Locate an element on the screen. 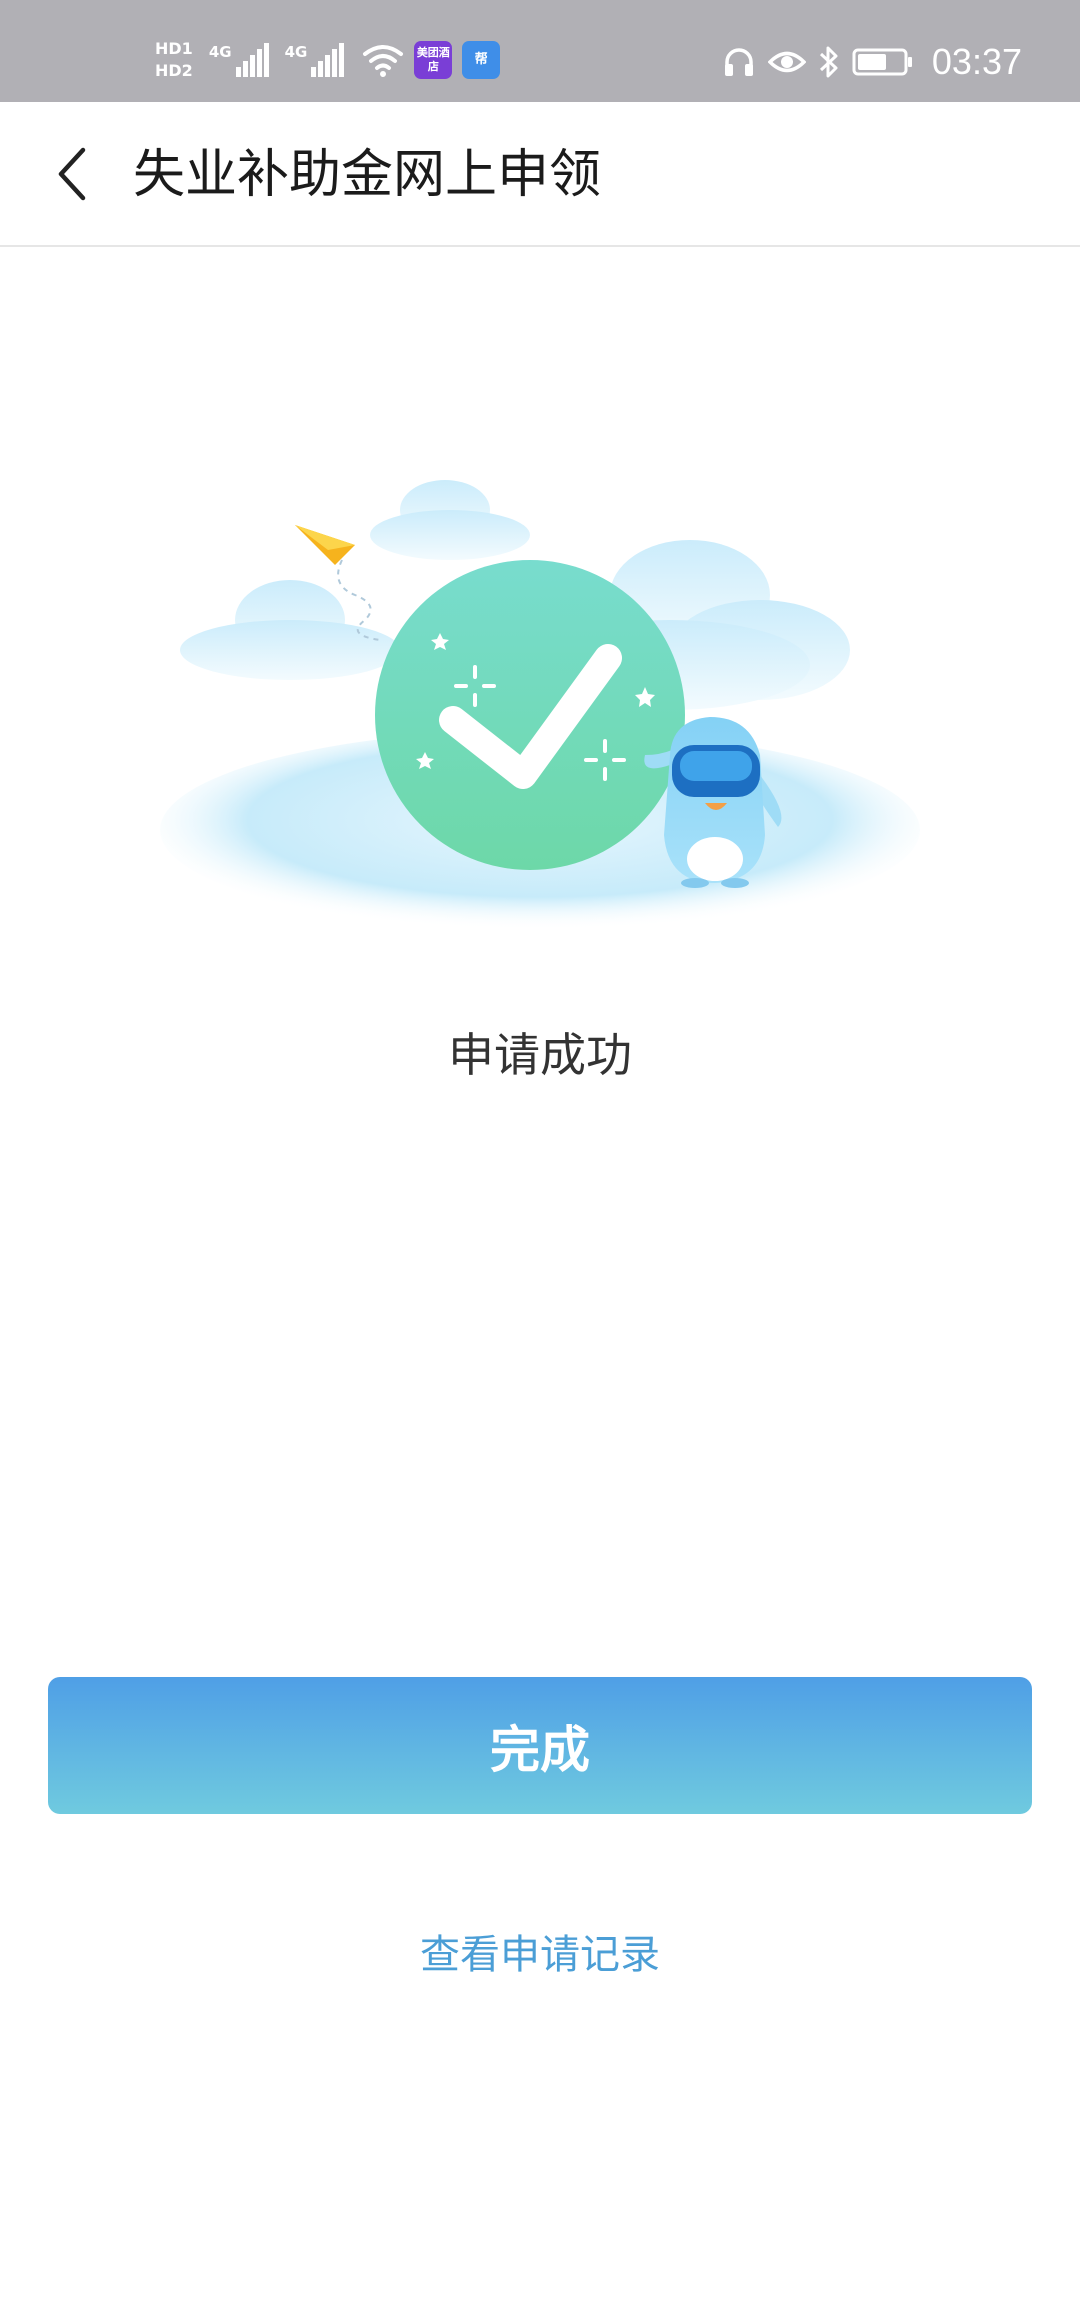 The height and width of the screenshot is (2310, 1080). status-left: HD1 HD2 4G 4G 美团酒店 帮 is located at coordinates (328, 60).